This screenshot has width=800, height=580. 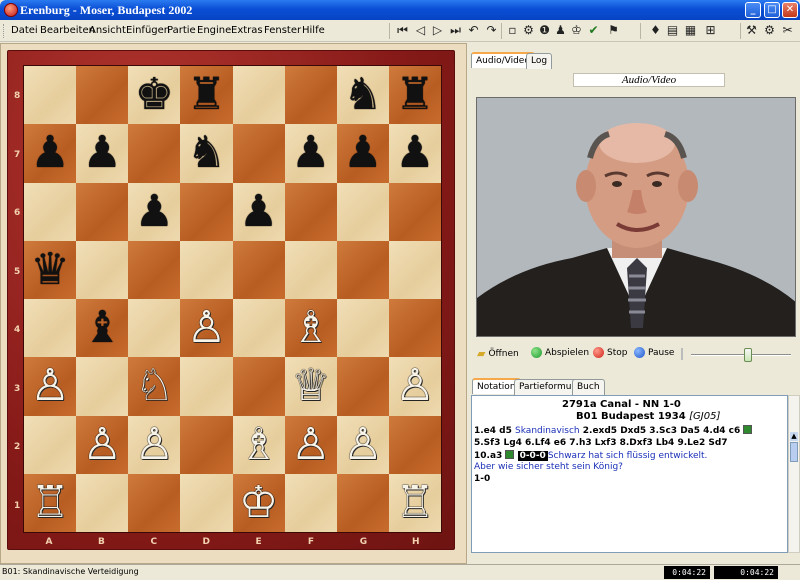 I want to click on chess-piece-e1: ♔, so click(x=258, y=502).